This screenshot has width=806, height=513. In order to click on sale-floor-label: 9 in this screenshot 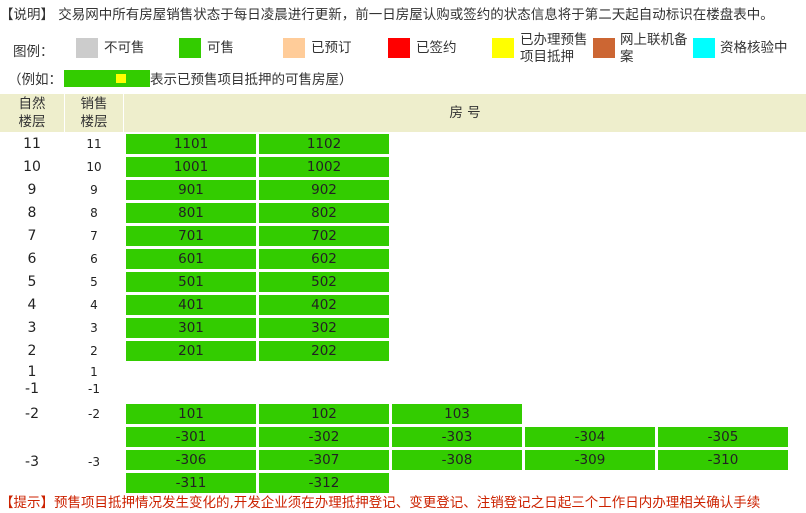, I will do `click(94, 190)`.